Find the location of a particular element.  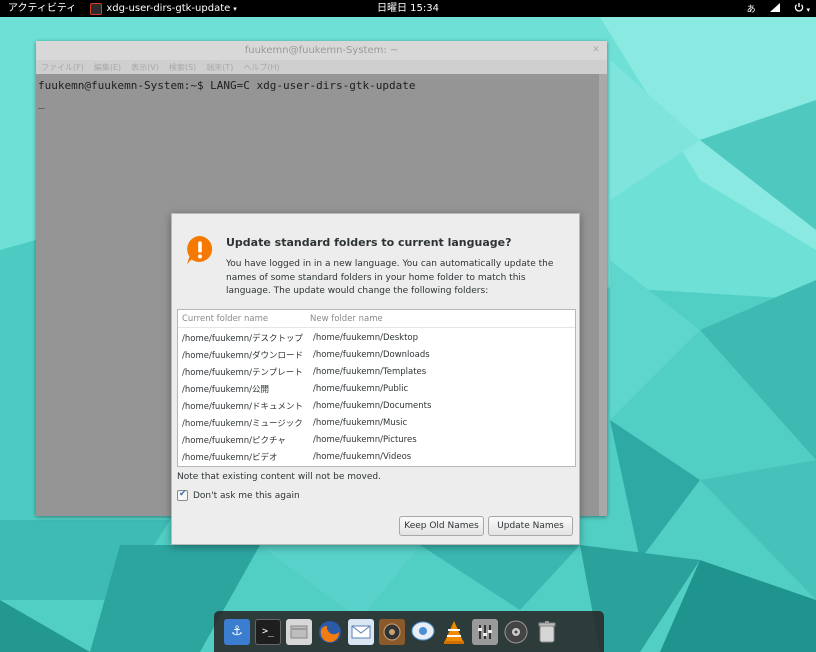

dont-ask-again-option: Don't ask me this again is located at coordinates (238, 495).